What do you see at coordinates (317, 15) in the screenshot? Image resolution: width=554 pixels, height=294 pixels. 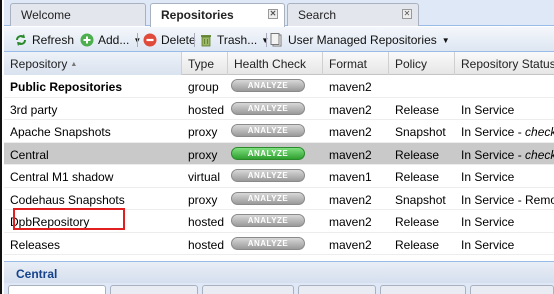 I see `tab-label: Search` at bounding box center [317, 15].